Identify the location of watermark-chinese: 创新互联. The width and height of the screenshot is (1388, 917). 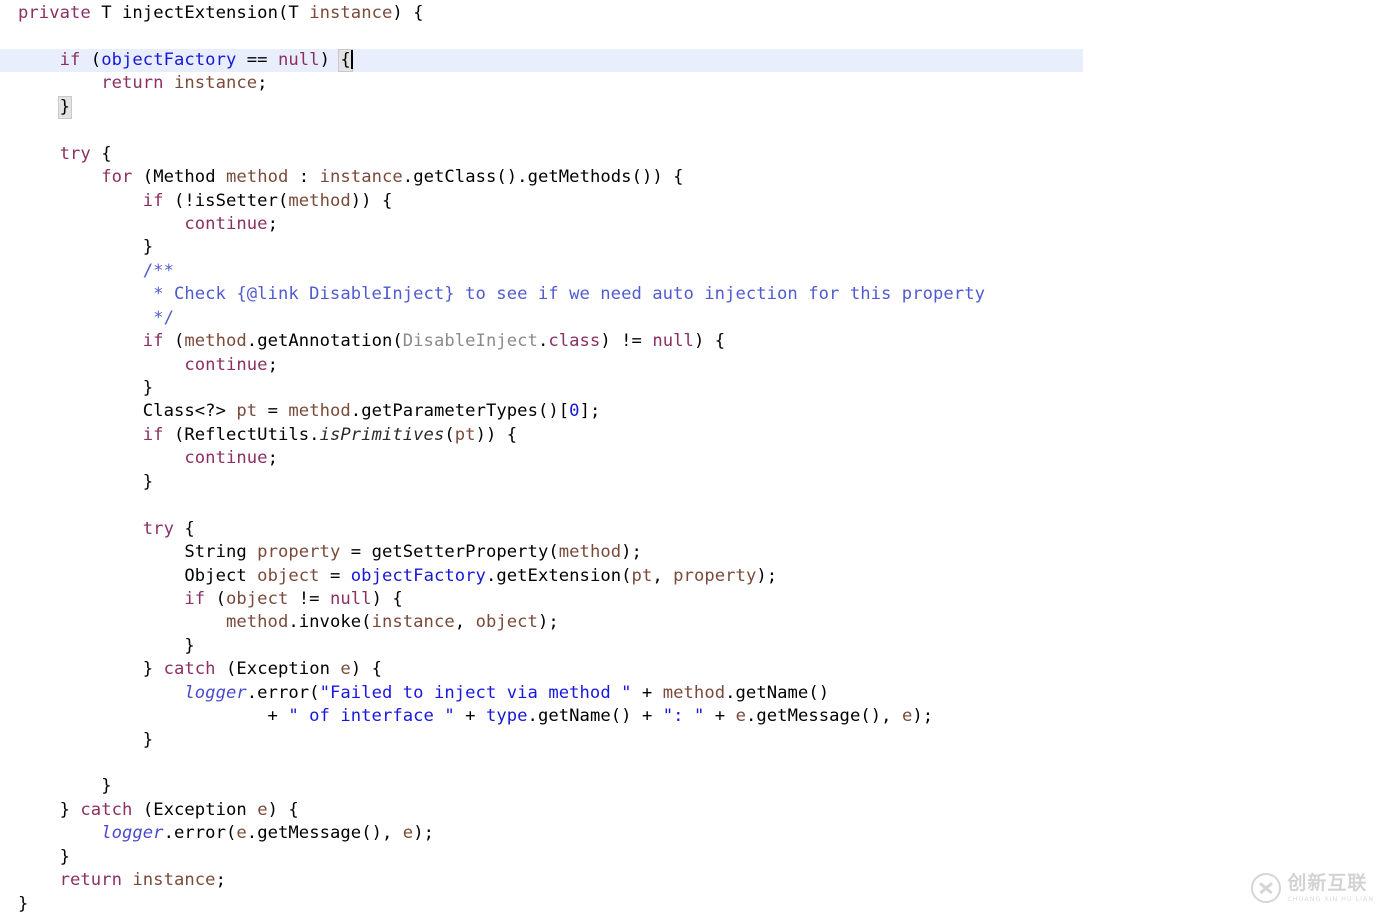
(1327, 882).